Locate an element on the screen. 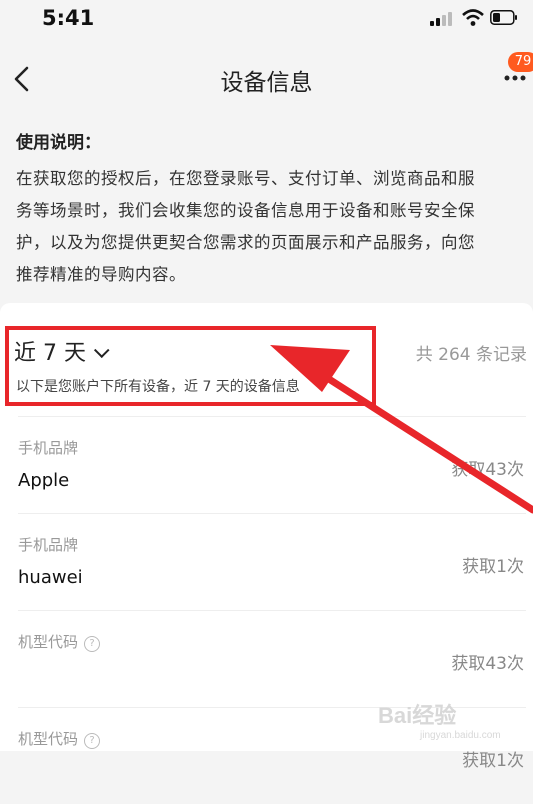  battery-icon is located at coordinates (503, 17).